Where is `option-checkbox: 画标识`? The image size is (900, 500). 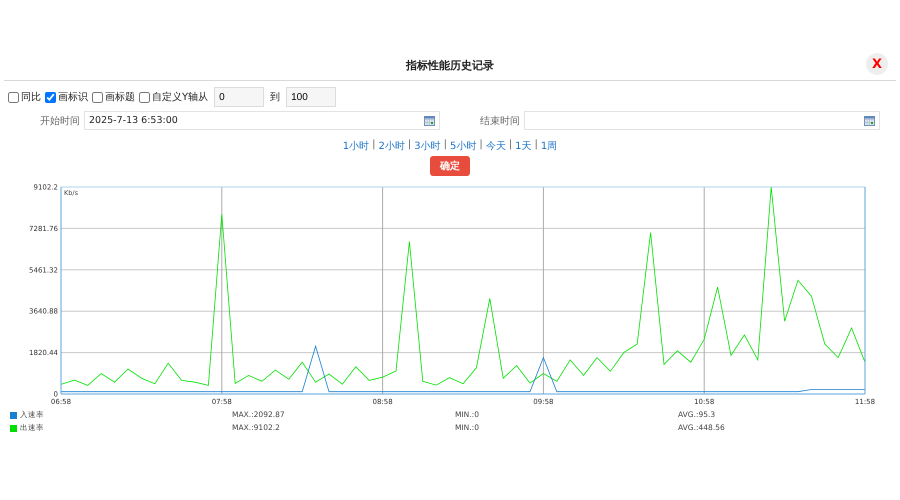
option-checkbox: 画标识 is located at coordinates (65, 97).